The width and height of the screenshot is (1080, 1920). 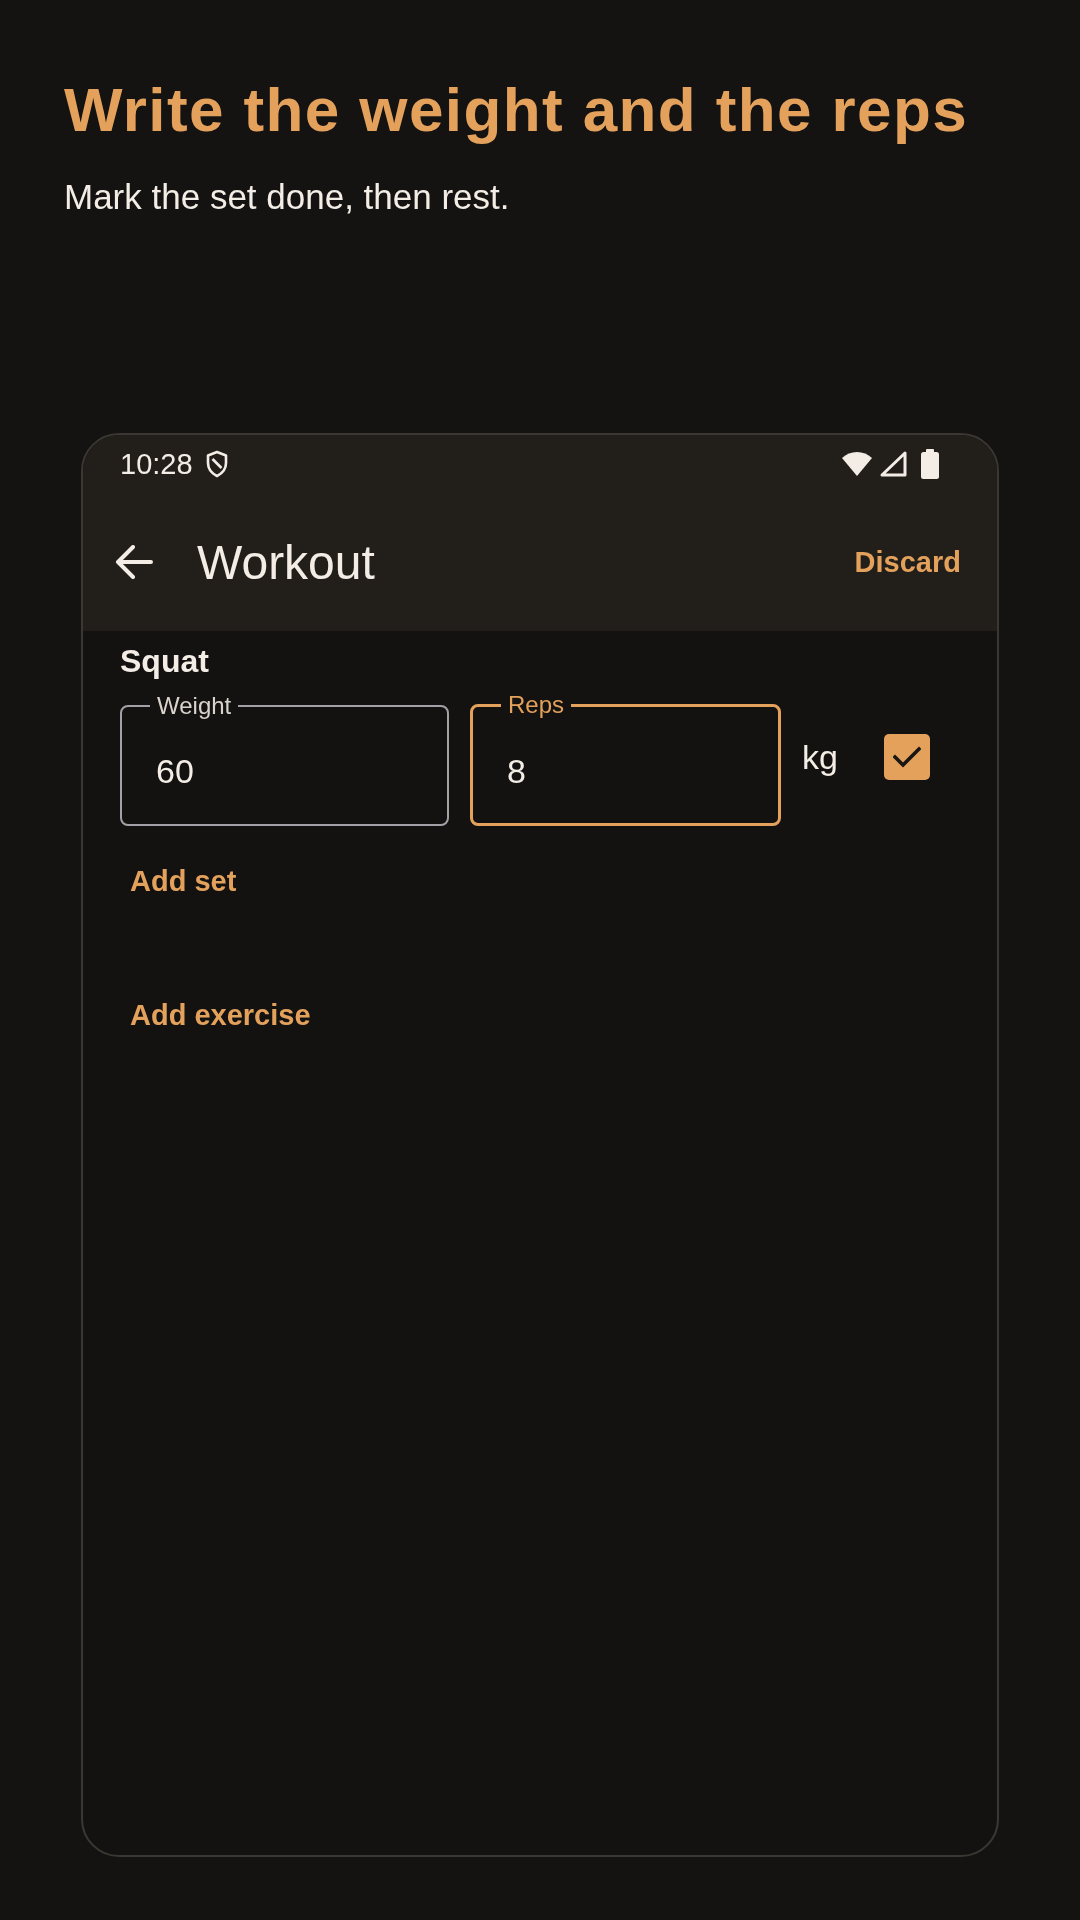 I want to click on battery-icon, so click(x=930, y=464).